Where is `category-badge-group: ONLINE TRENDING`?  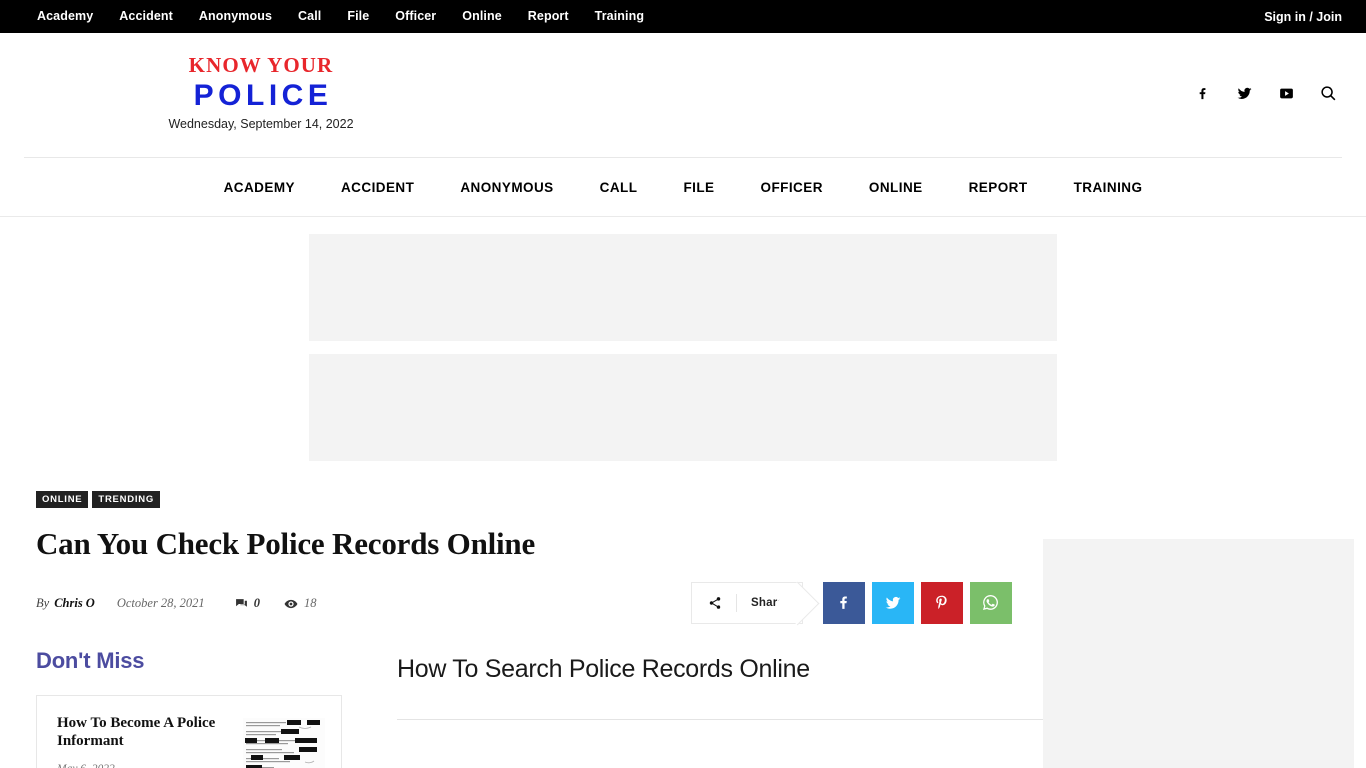
category-badge-group: ONLINE TRENDING is located at coordinates (695, 499).